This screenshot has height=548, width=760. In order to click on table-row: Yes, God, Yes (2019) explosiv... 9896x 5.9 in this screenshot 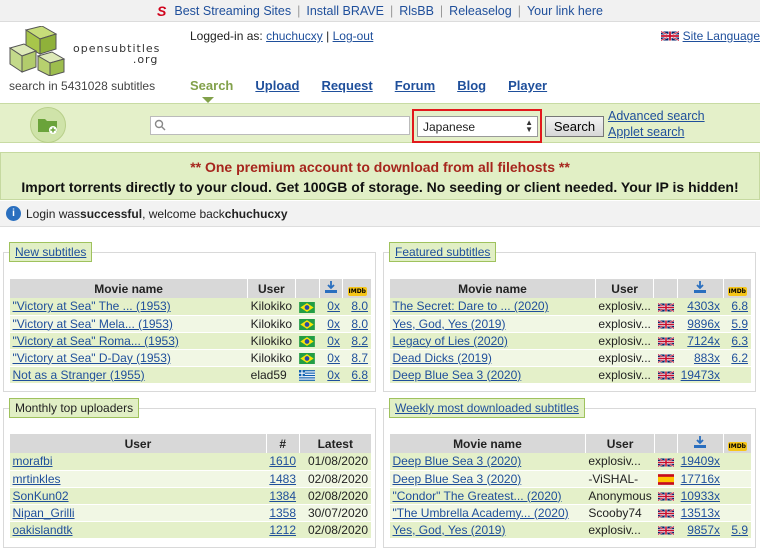, I will do `click(570, 324)`.